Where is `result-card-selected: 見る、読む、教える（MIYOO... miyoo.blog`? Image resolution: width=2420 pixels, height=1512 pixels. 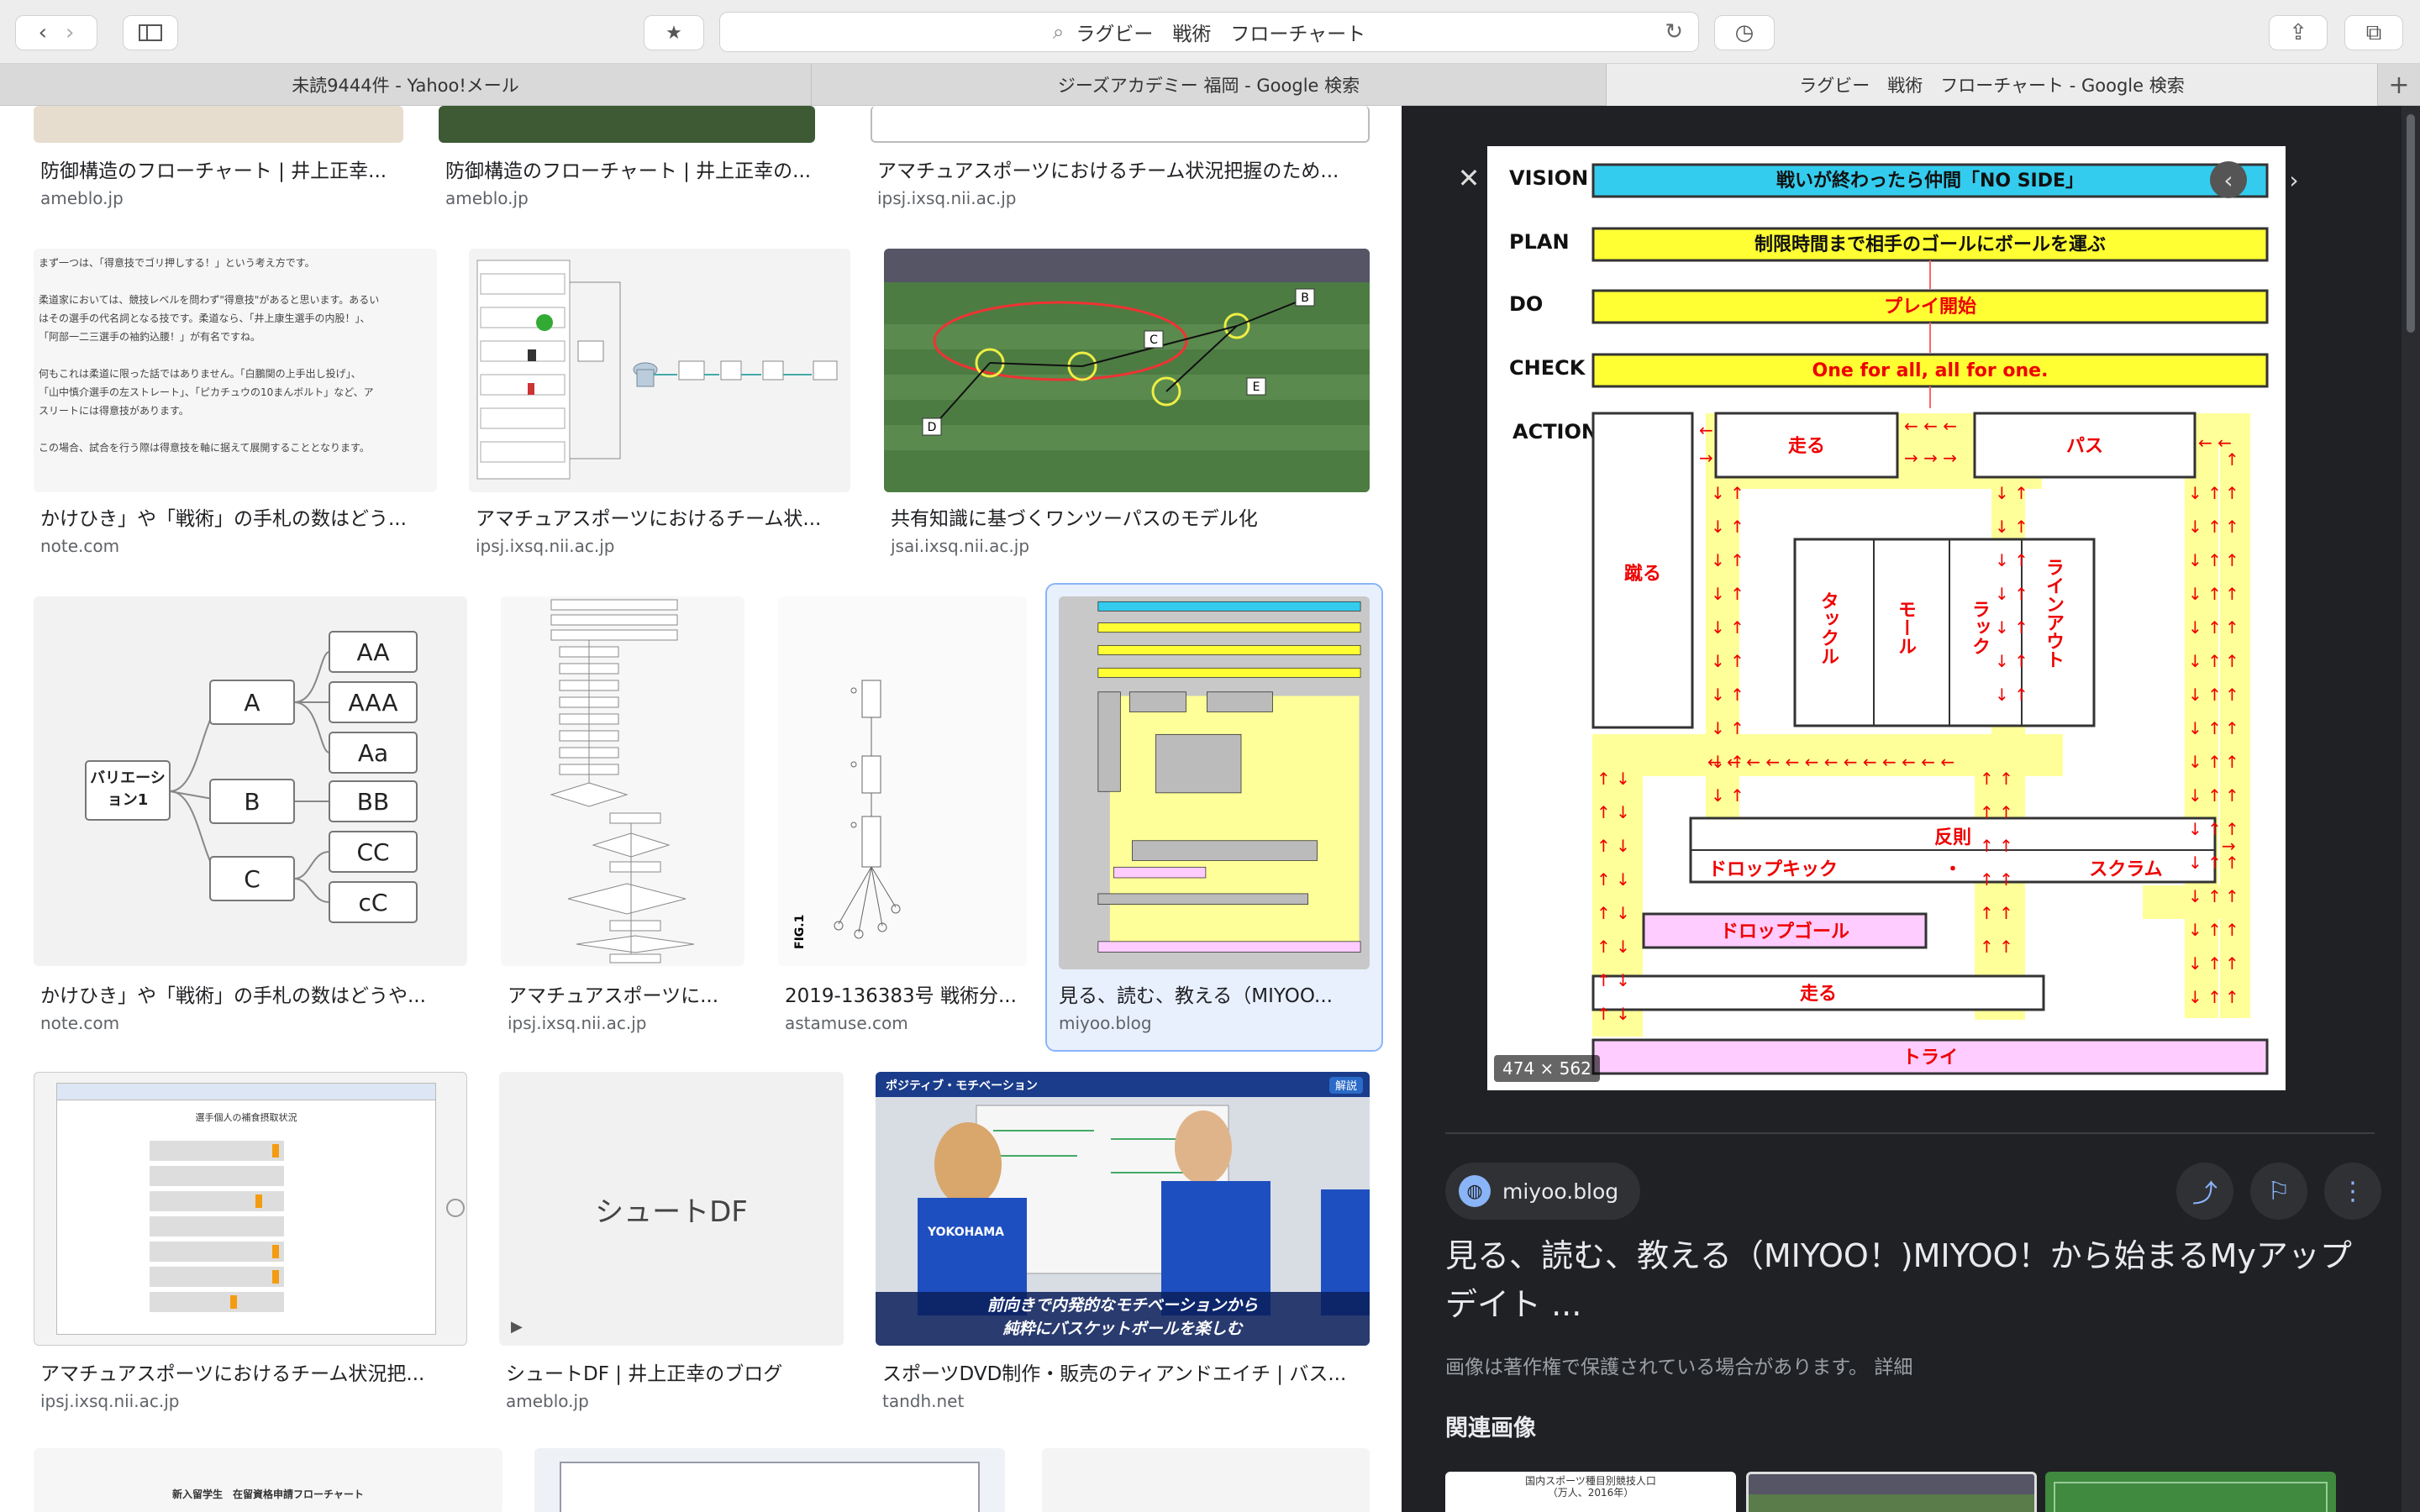
result-card-selected: 見る、読む、教える（MIYOO... miyoo.blog is located at coordinates (1214, 817).